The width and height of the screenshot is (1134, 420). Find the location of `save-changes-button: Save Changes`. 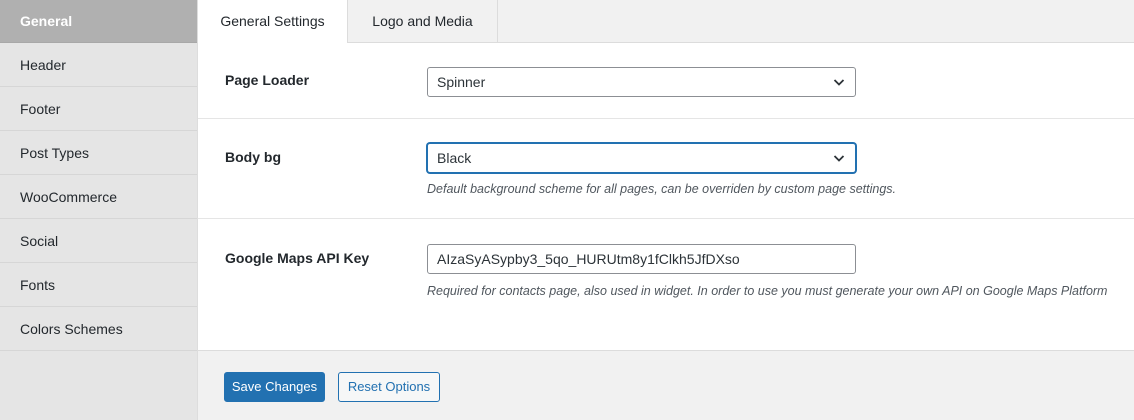

save-changes-button: Save Changes is located at coordinates (274, 387).